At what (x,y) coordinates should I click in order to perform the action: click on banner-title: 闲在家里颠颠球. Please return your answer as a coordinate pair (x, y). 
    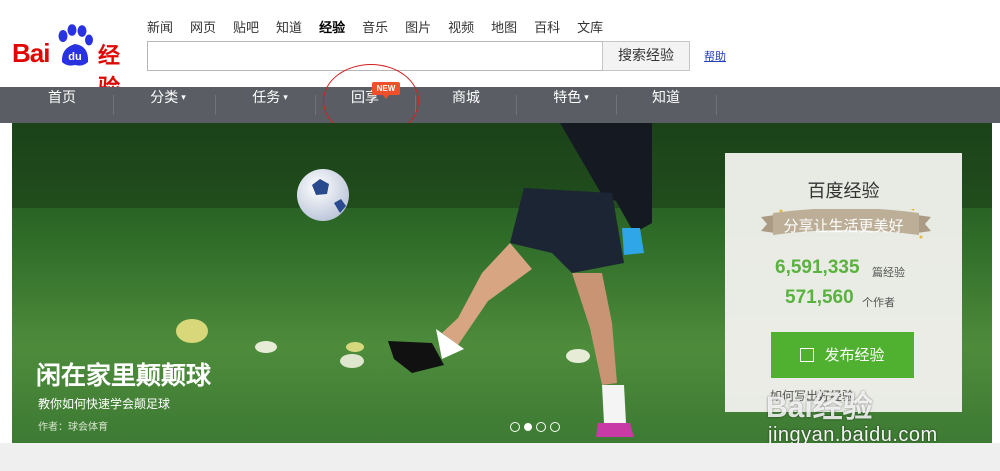
    Looking at the image, I should click on (123, 374).